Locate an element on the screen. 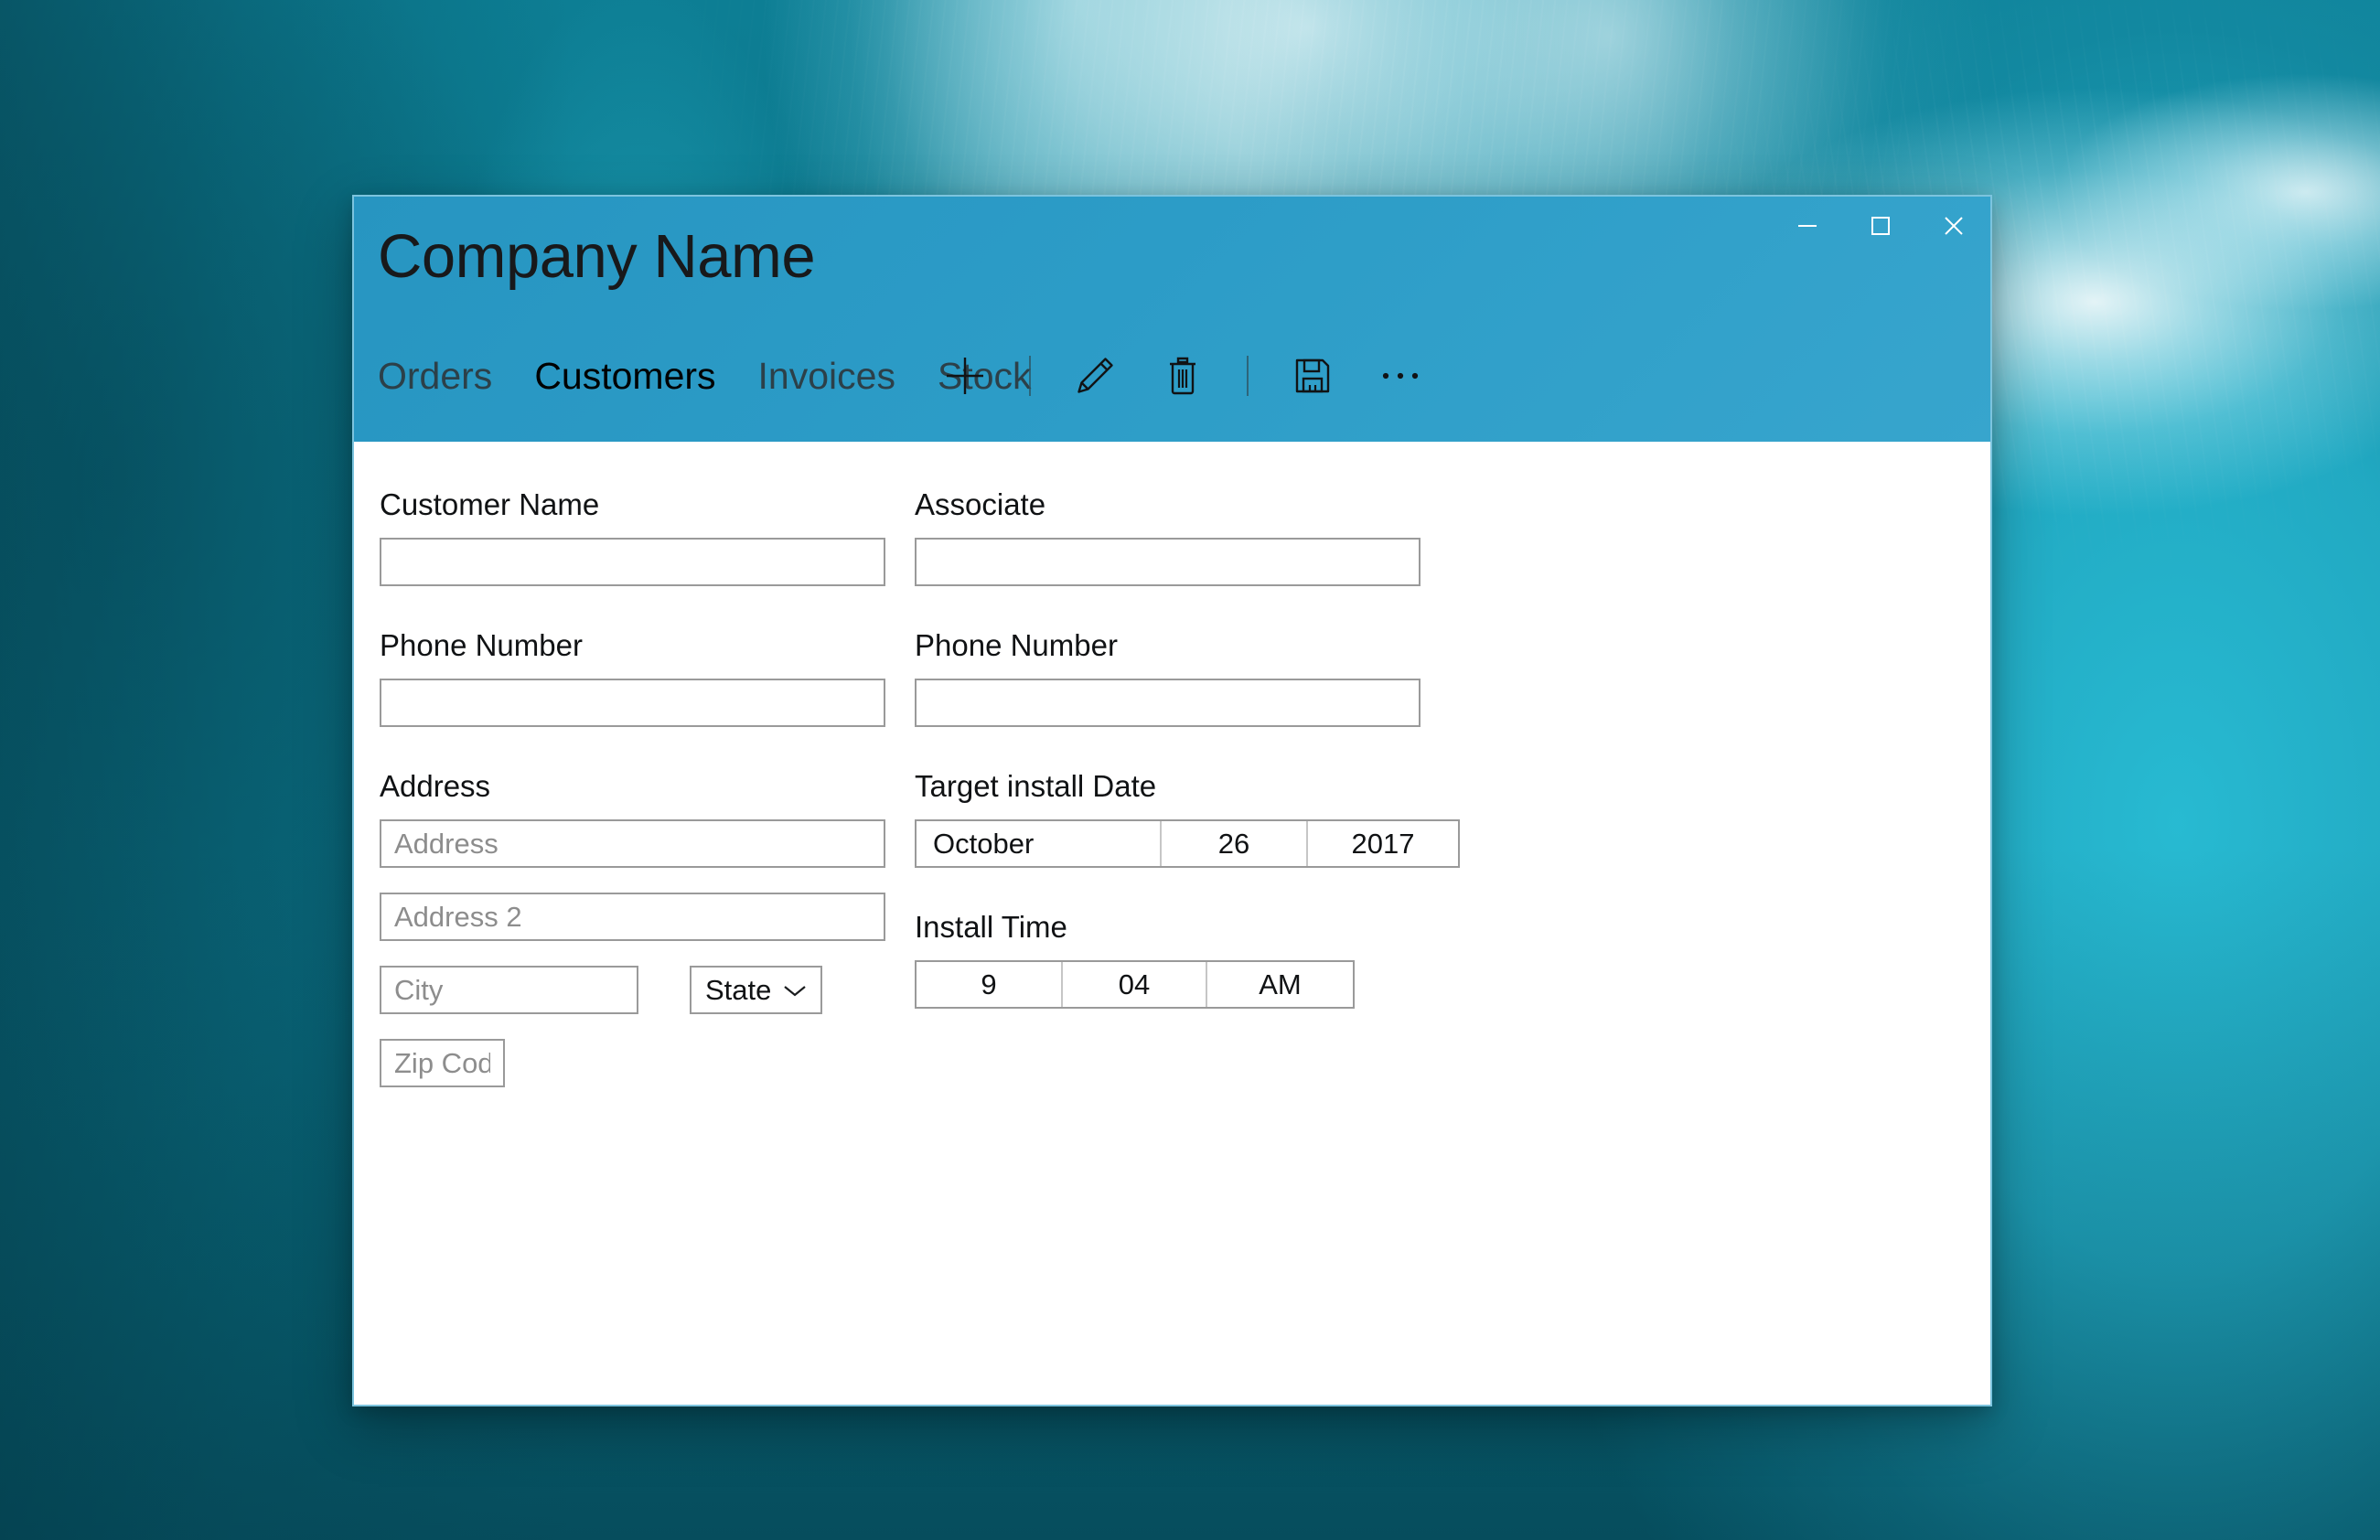 The width and height of the screenshot is (2380, 1540). maximize-icon is located at coordinates (1880, 226).